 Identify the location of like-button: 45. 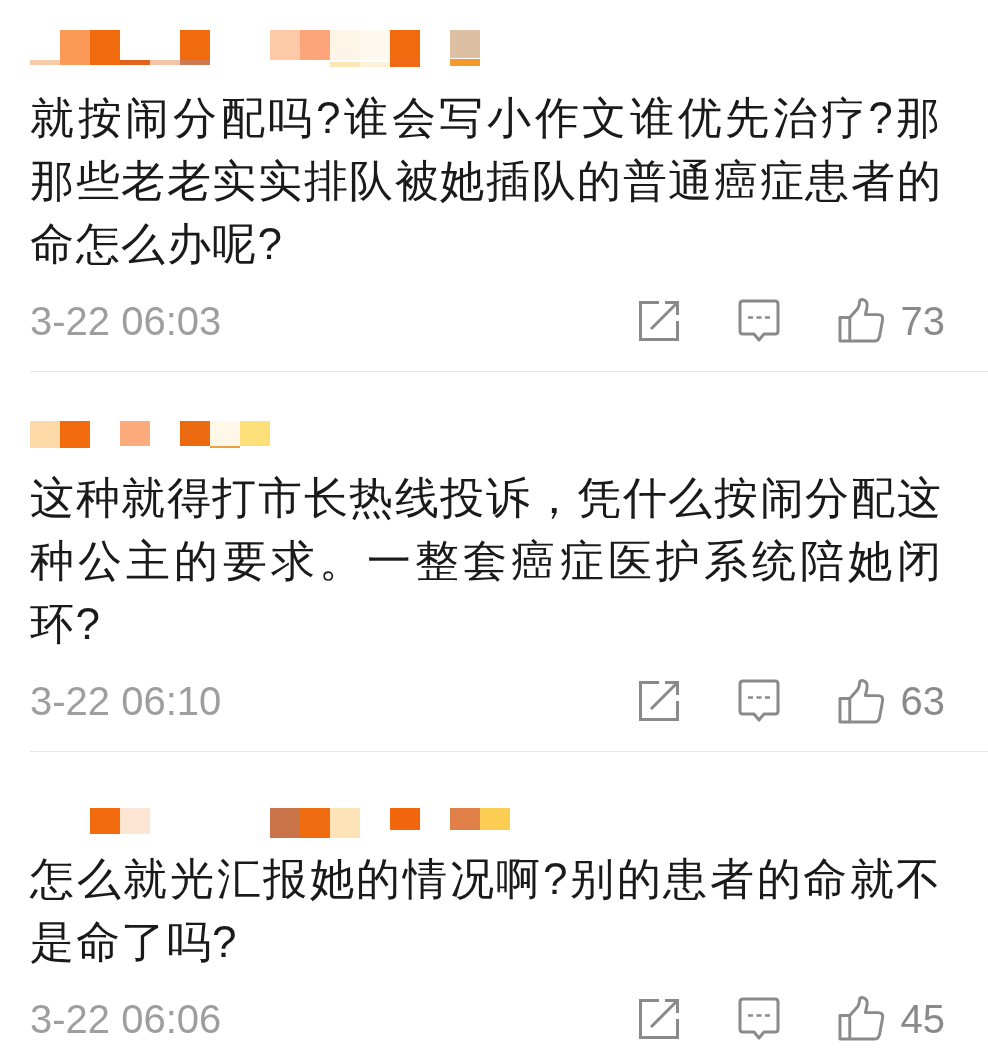
(891, 1018).